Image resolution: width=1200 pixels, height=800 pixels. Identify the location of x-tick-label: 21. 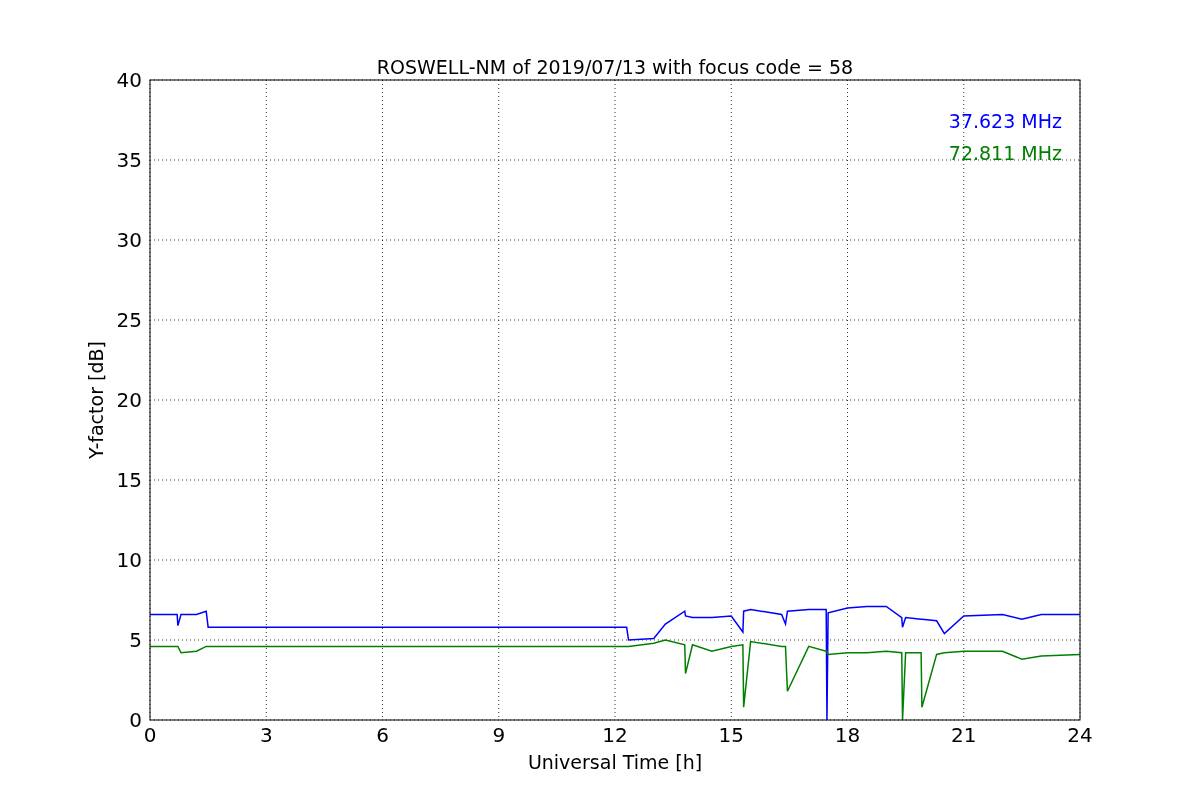
(964, 735).